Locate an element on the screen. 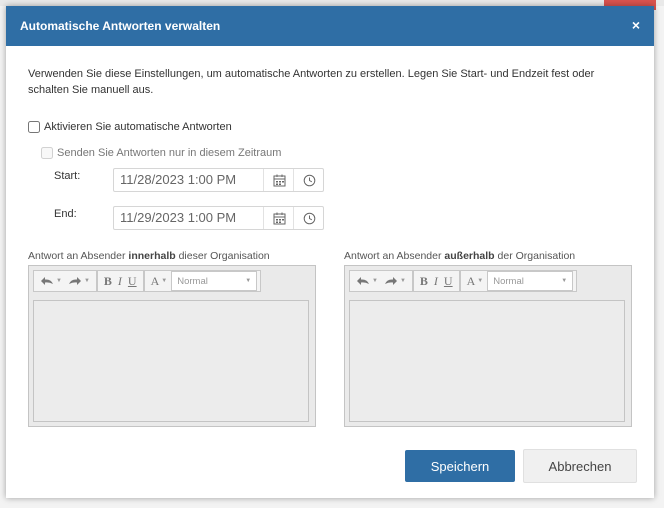  enable-auto-reply-checkbox: Aktivieren Sie automatische Antworten is located at coordinates (130, 127).